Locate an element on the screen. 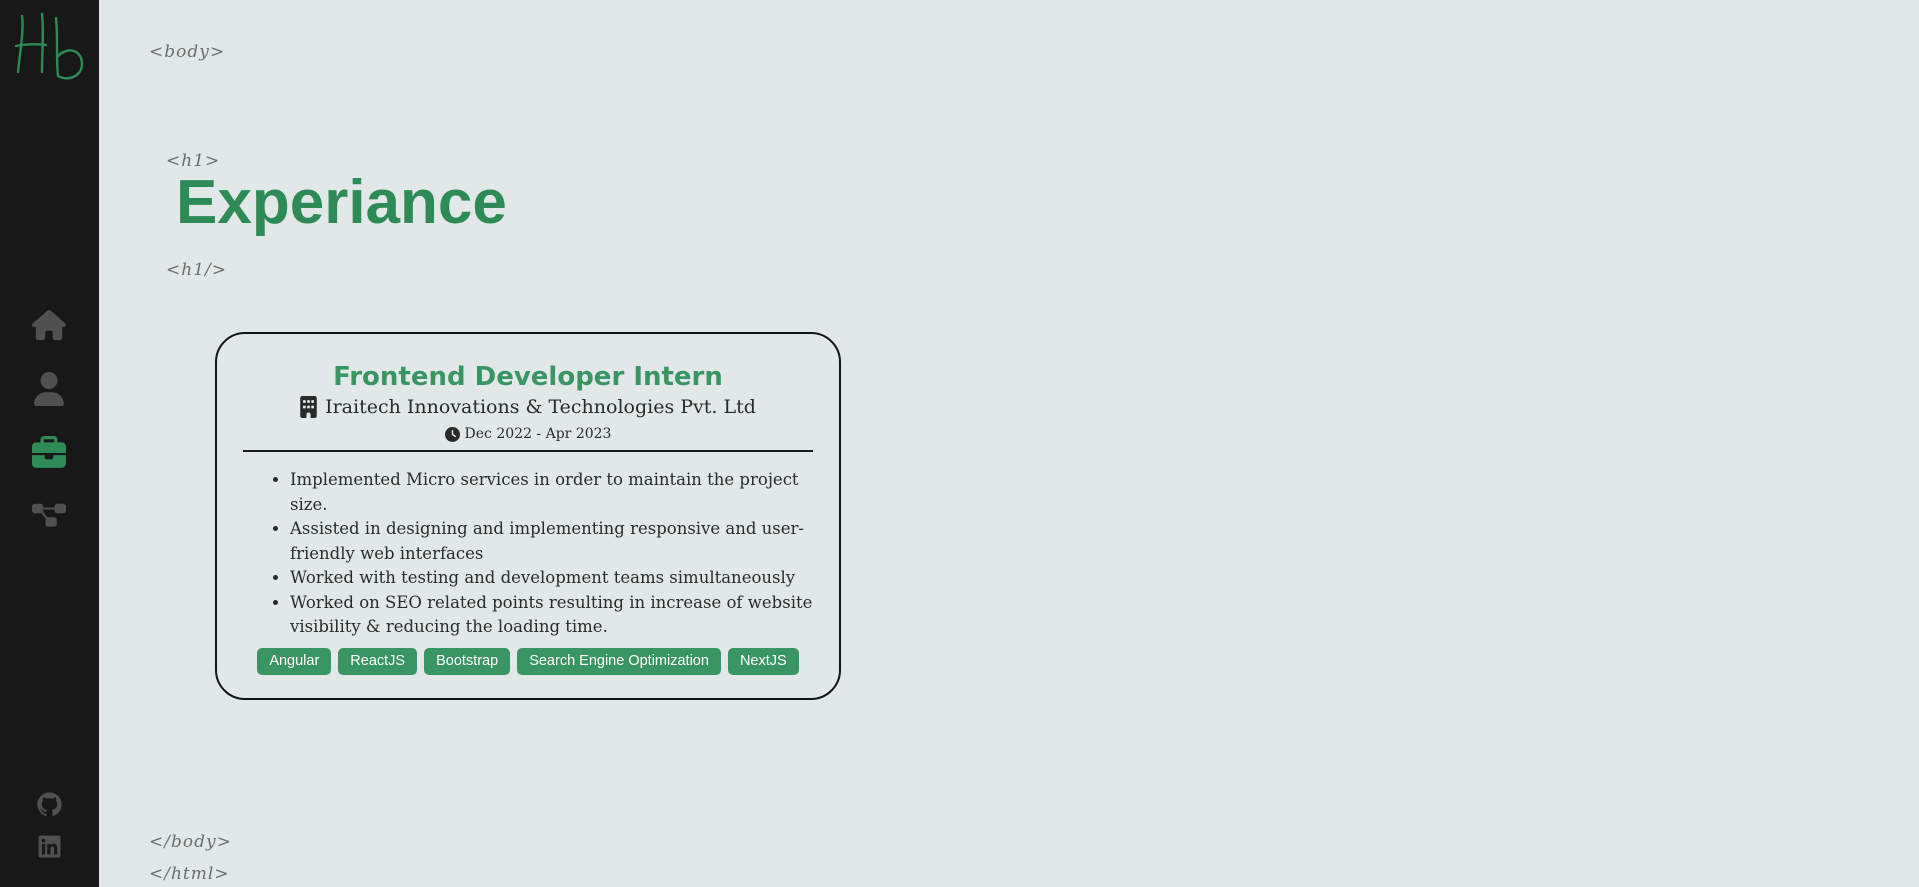  logo is located at coordinates (51, 45).